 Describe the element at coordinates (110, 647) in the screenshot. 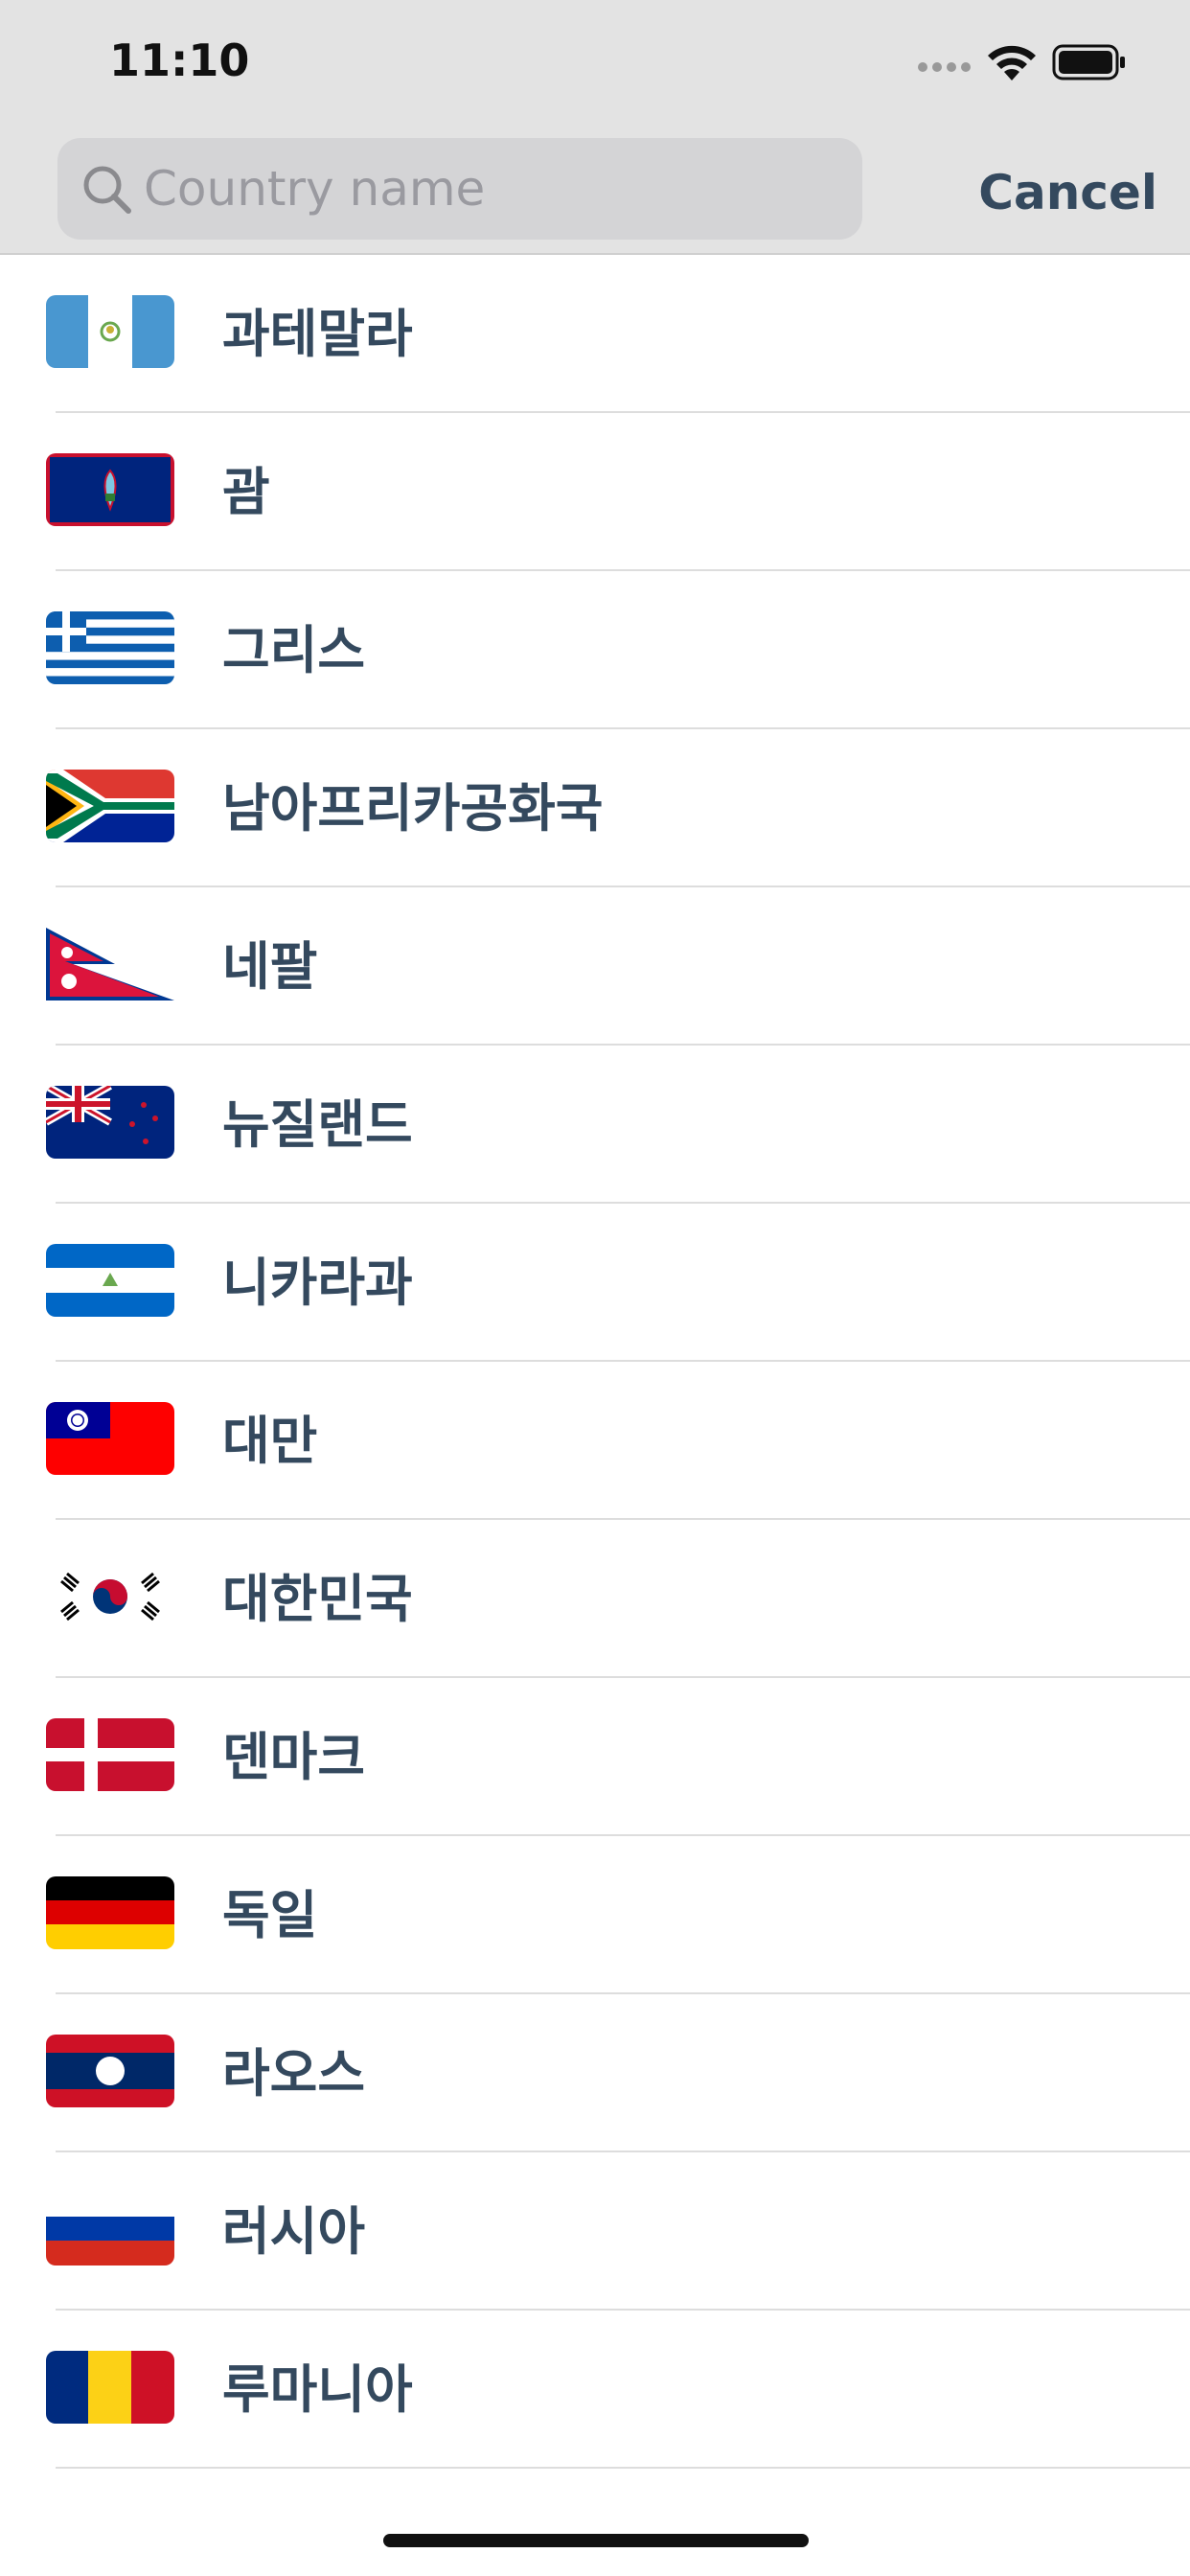

I see `greece-flag-icon` at that location.